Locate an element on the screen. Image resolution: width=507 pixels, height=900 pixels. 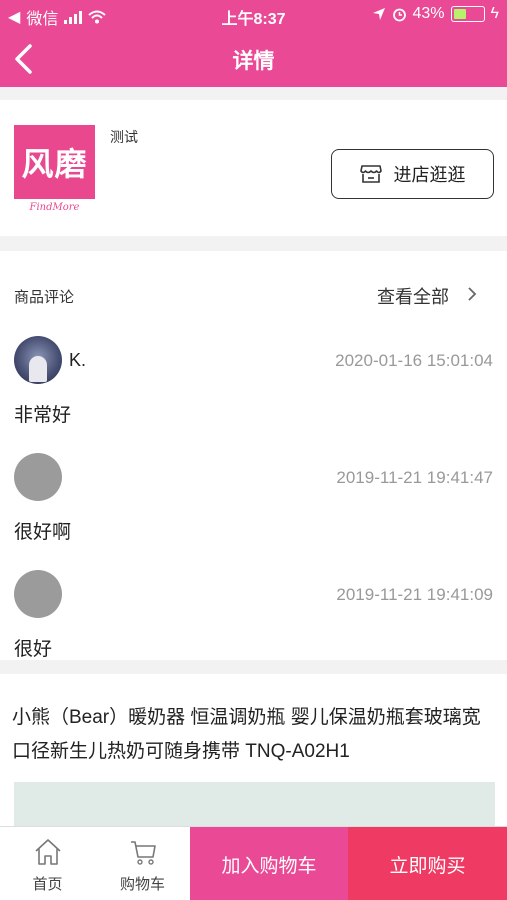
location-icon is located at coordinates (378, 14).